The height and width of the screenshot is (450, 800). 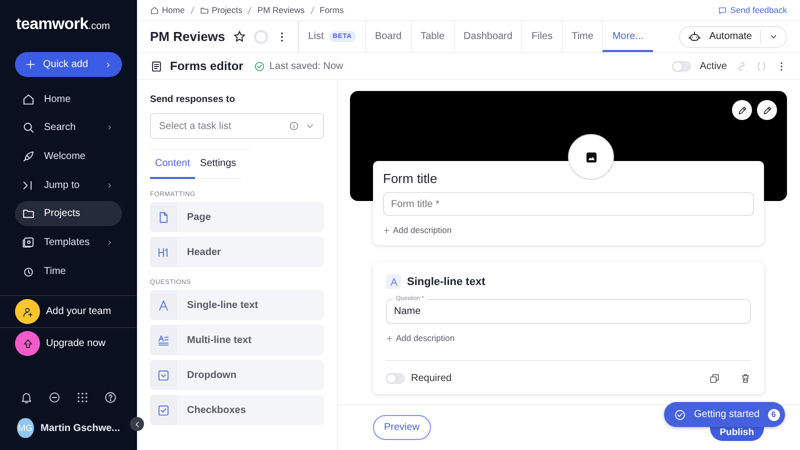 I want to click on feedback-icon, so click(x=723, y=10).